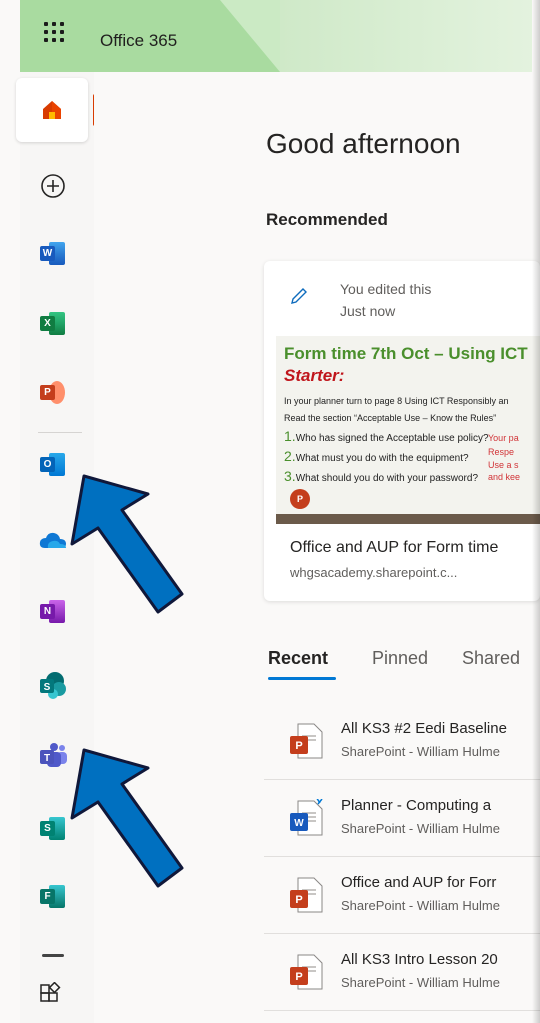 Image resolution: width=540 pixels, height=1023 pixels. Describe the element at coordinates (394, 548) in the screenshot. I see `card-title: Office and AUP for Form time` at that location.